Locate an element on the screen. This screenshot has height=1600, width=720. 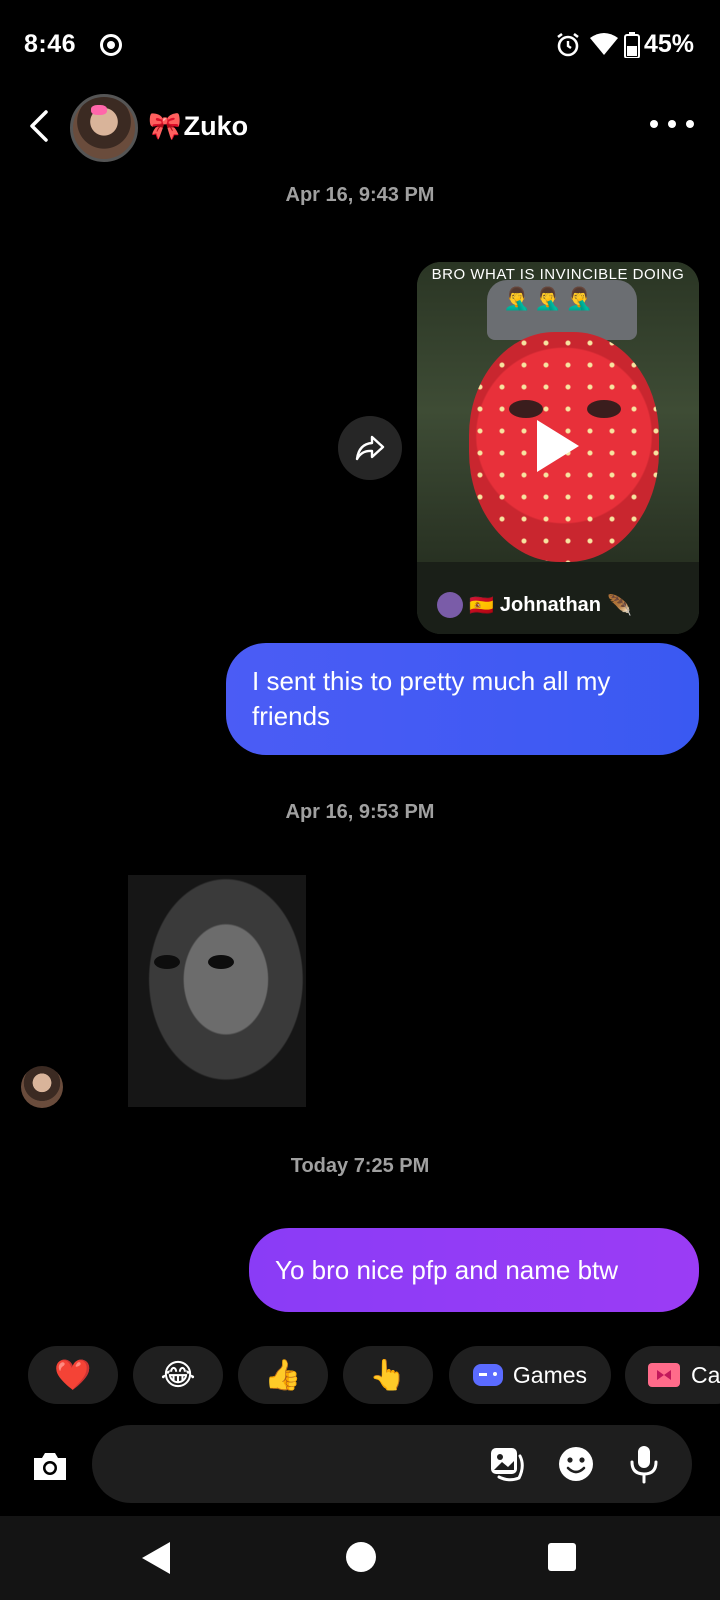
ca-button: Ca is located at coordinates (672, 1375).